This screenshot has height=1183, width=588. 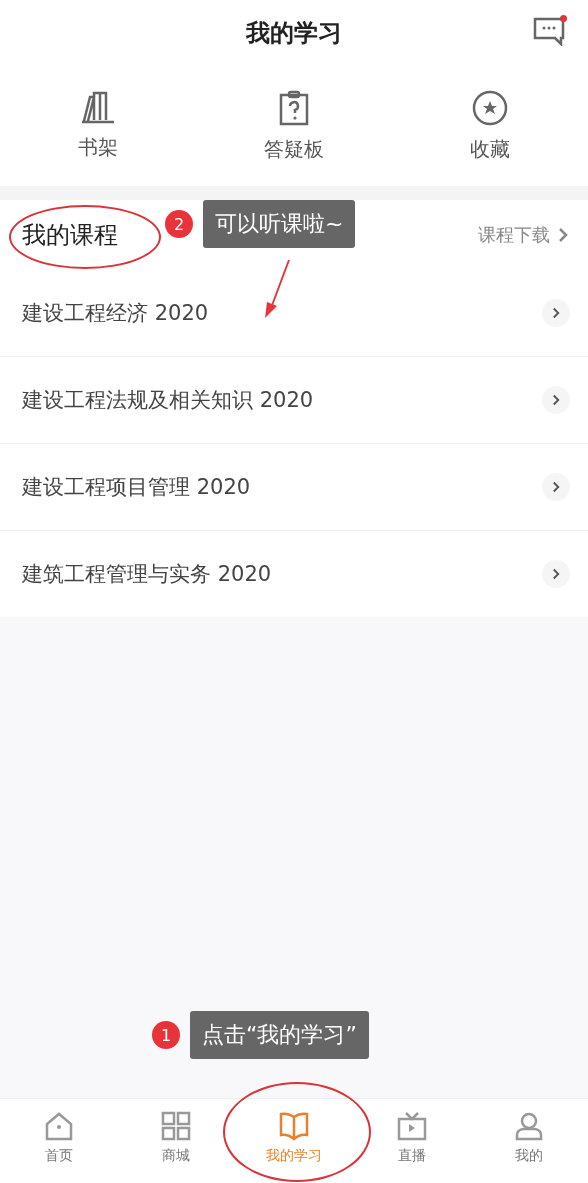 I want to click on message-button, so click(x=549, y=32).